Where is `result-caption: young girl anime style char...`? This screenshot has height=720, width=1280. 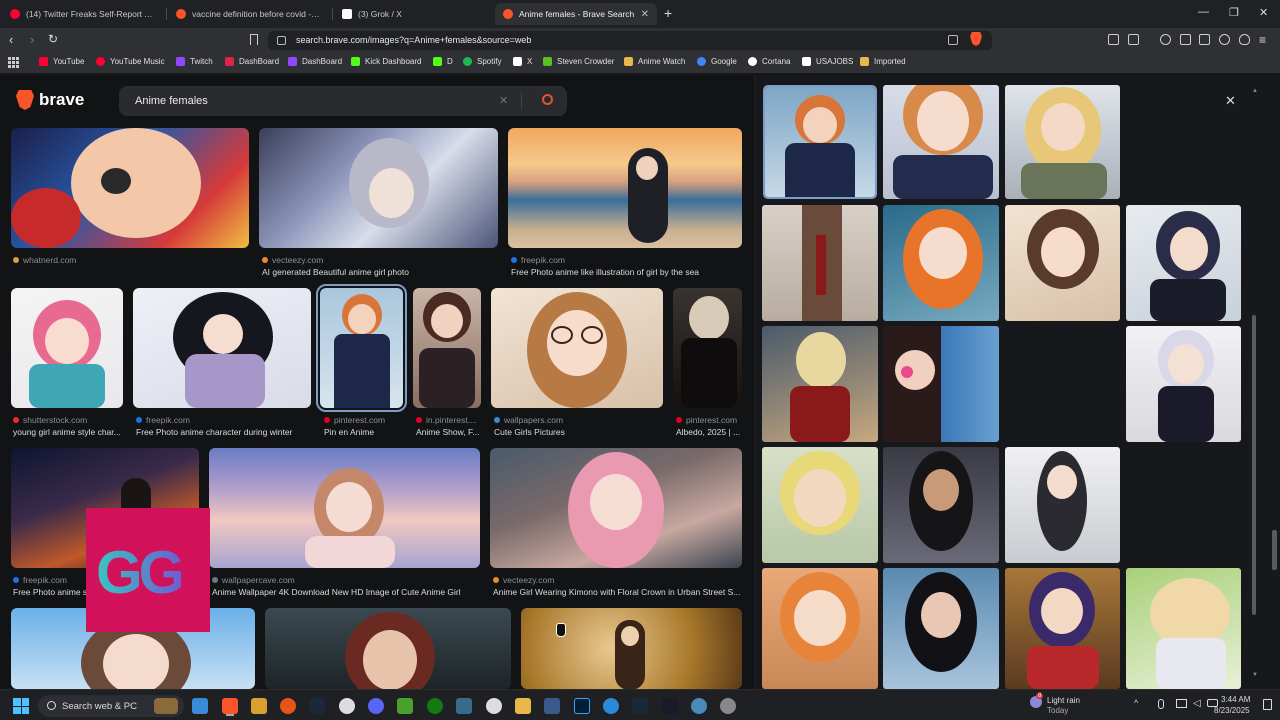 result-caption: young girl anime style char... is located at coordinates (69, 432).